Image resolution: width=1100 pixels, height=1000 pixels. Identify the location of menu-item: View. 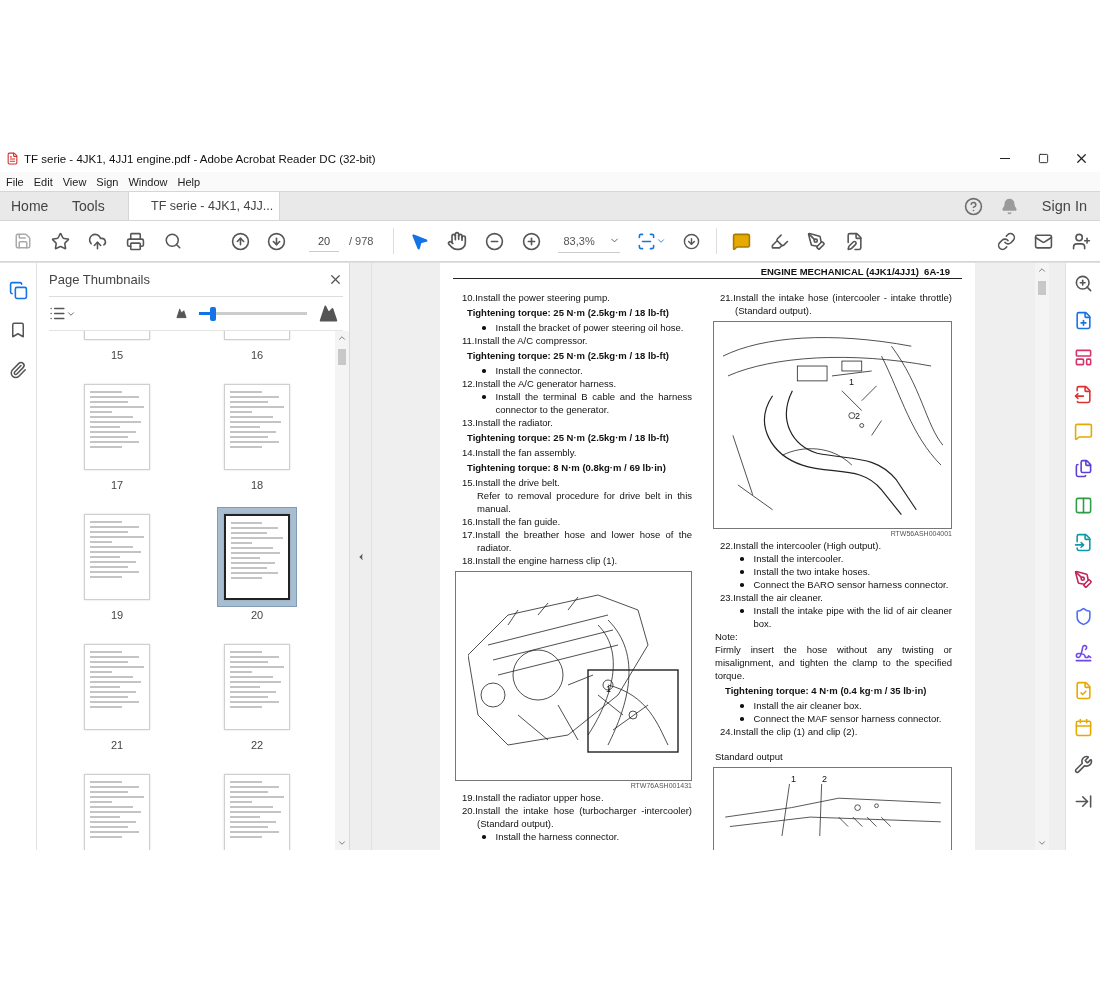
(76, 181).